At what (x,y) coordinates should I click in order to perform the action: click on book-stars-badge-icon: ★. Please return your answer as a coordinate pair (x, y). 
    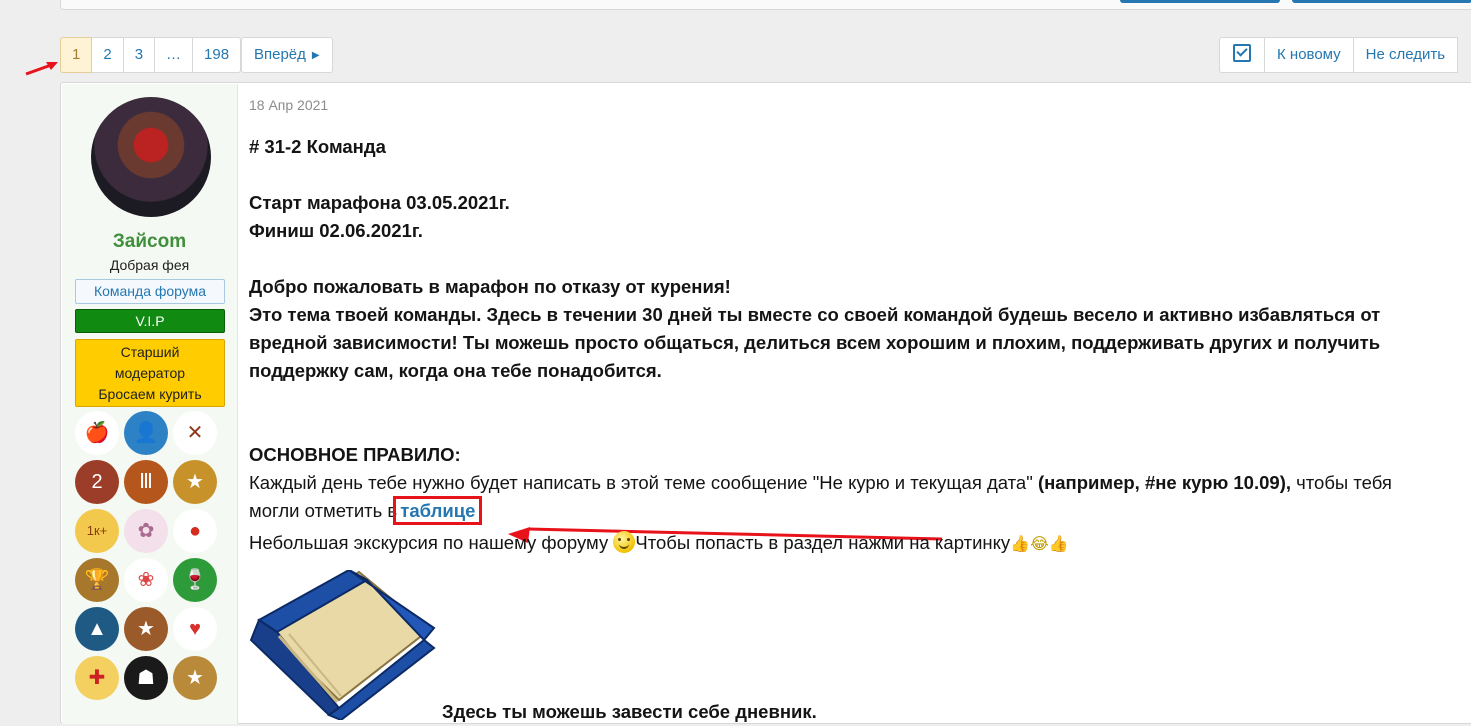
    Looking at the image, I should click on (195, 678).